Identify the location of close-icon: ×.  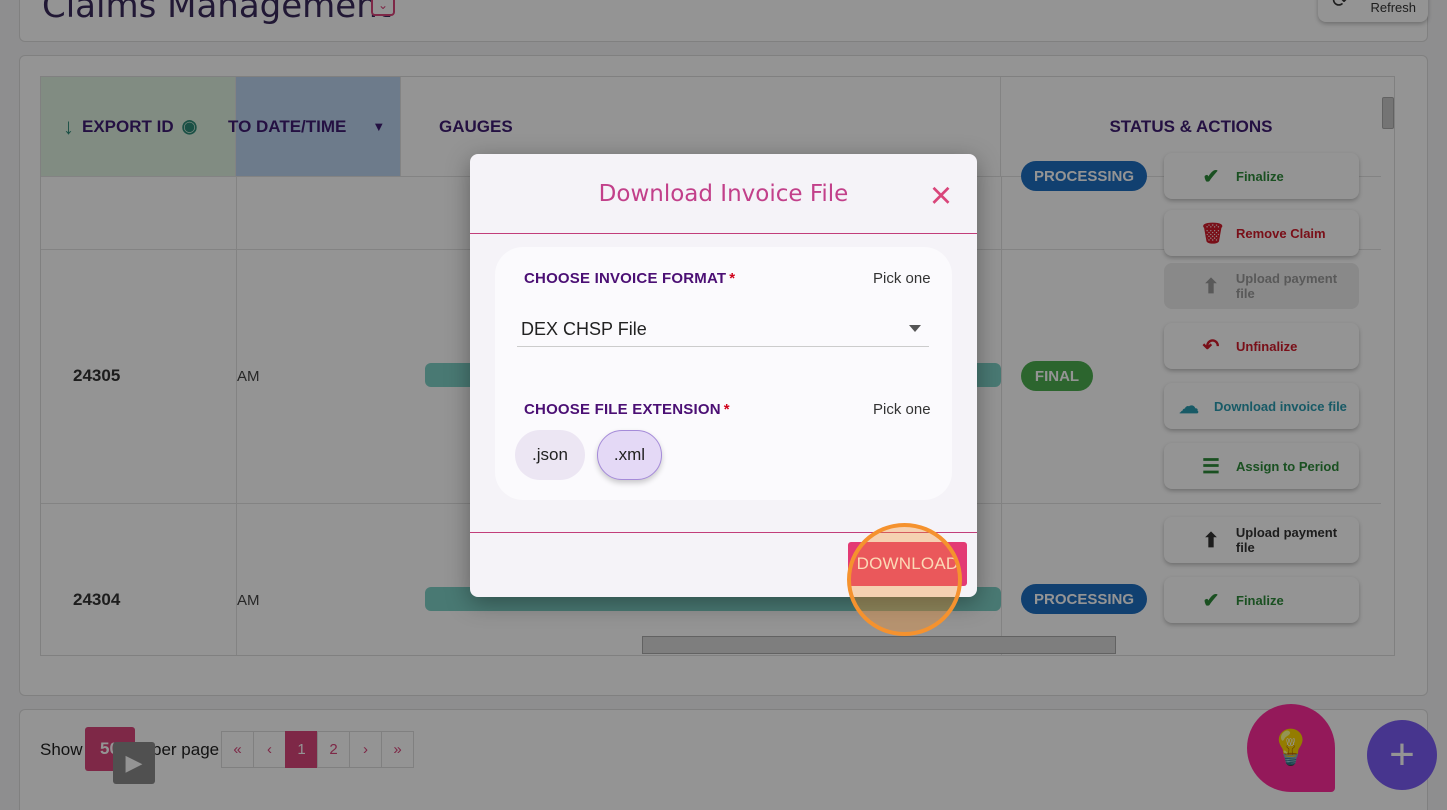
(941, 196).